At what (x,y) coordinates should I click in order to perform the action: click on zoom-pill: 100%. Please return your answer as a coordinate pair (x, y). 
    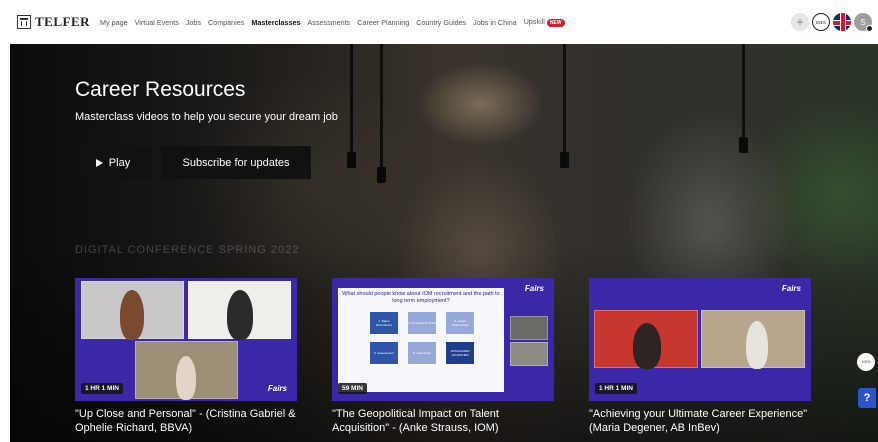
    Looking at the image, I should click on (866, 362).